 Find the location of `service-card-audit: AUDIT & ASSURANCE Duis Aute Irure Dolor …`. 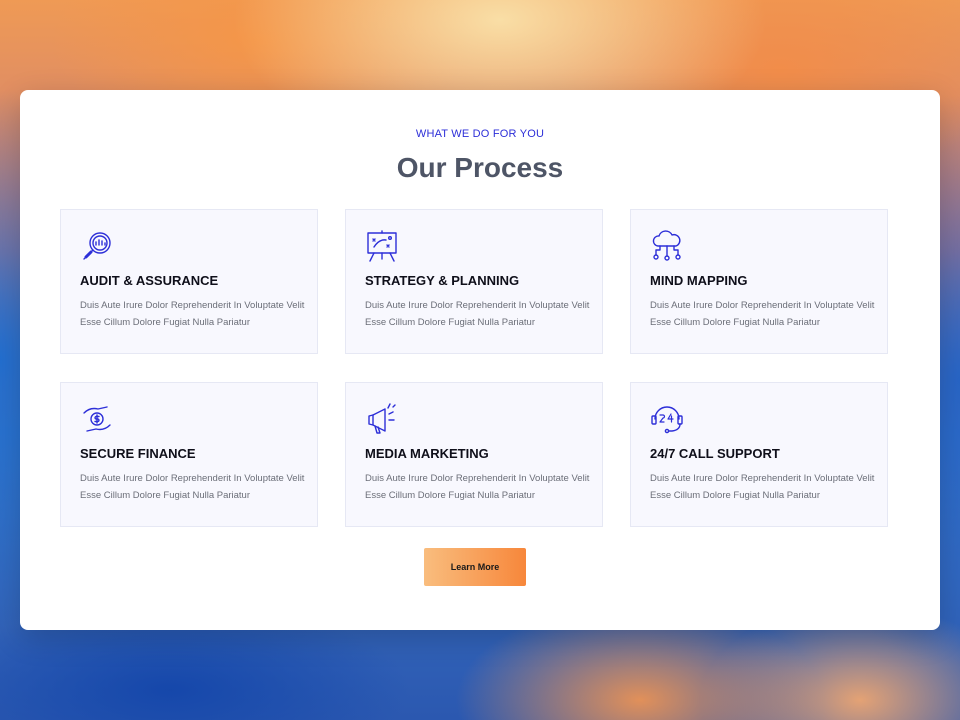

service-card-audit: AUDIT & ASSURANCE Duis Aute Irure Dolor … is located at coordinates (189, 281).